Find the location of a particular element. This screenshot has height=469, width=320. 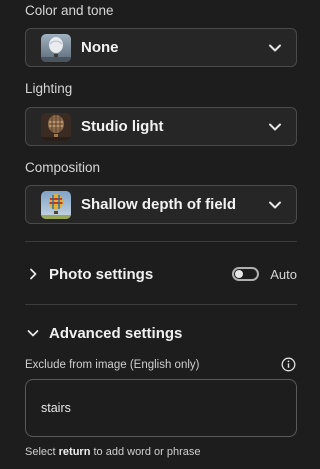

auto-toggle is located at coordinates (246, 274).